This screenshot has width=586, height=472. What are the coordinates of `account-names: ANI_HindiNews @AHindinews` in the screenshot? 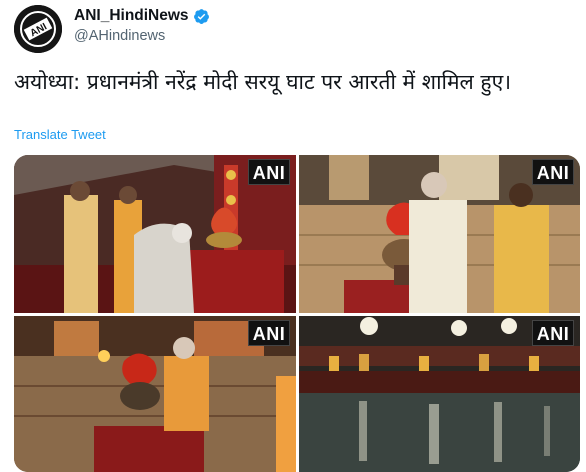 It's located at (142, 25).